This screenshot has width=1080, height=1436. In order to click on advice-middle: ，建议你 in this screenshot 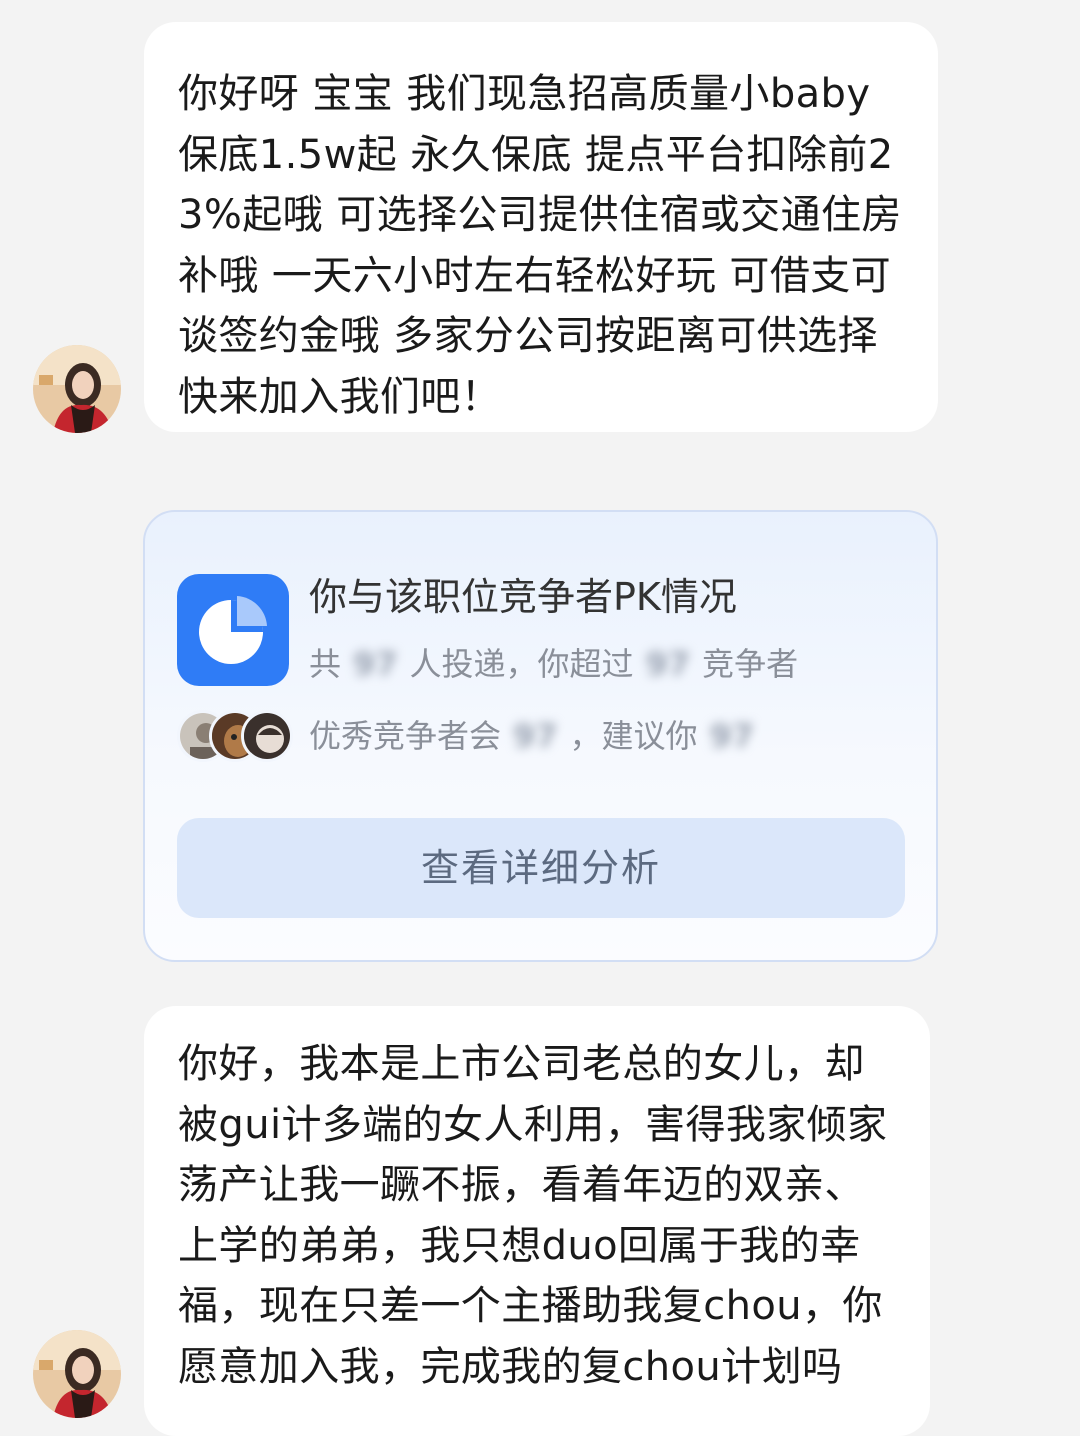, I will do `click(633, 736)`.